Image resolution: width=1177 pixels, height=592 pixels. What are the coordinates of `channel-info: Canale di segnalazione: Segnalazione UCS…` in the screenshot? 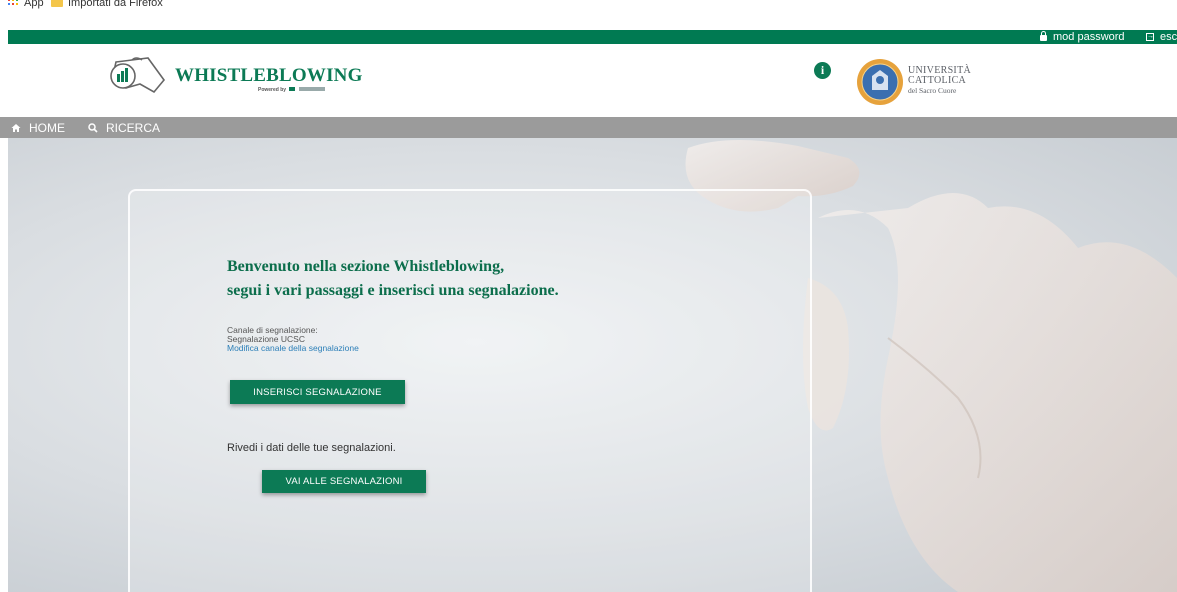 It's located at (293, 339).